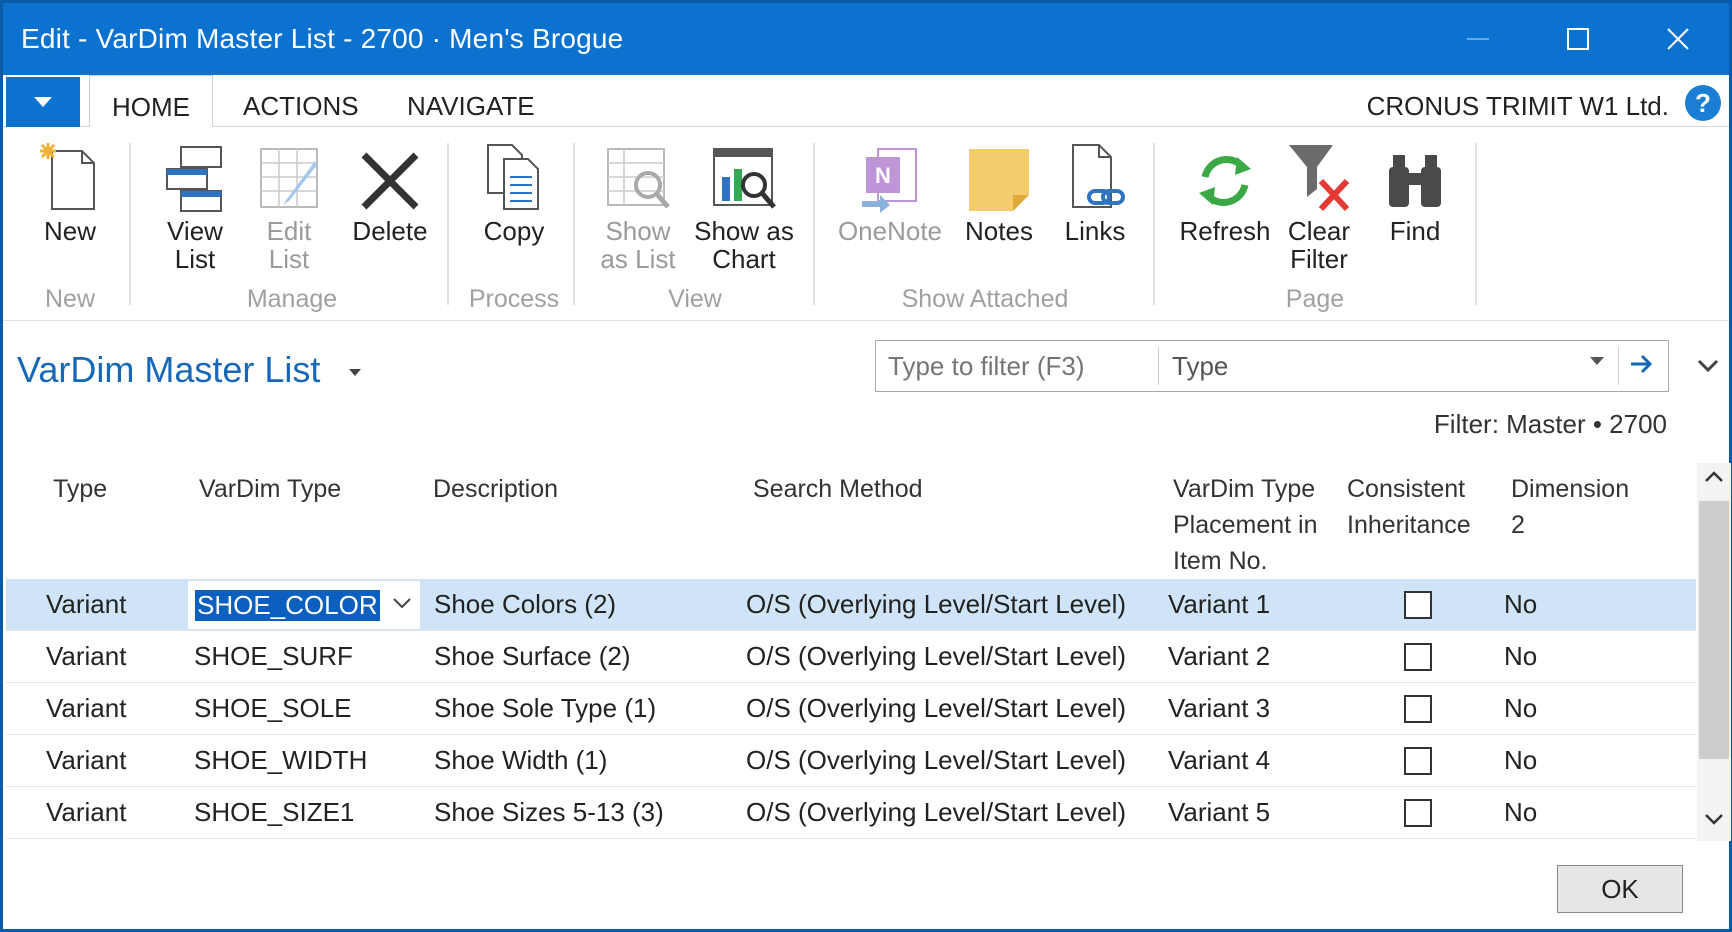  I want to click on vardim-type-editor: SHOE_COLOR, so click(304, 605).